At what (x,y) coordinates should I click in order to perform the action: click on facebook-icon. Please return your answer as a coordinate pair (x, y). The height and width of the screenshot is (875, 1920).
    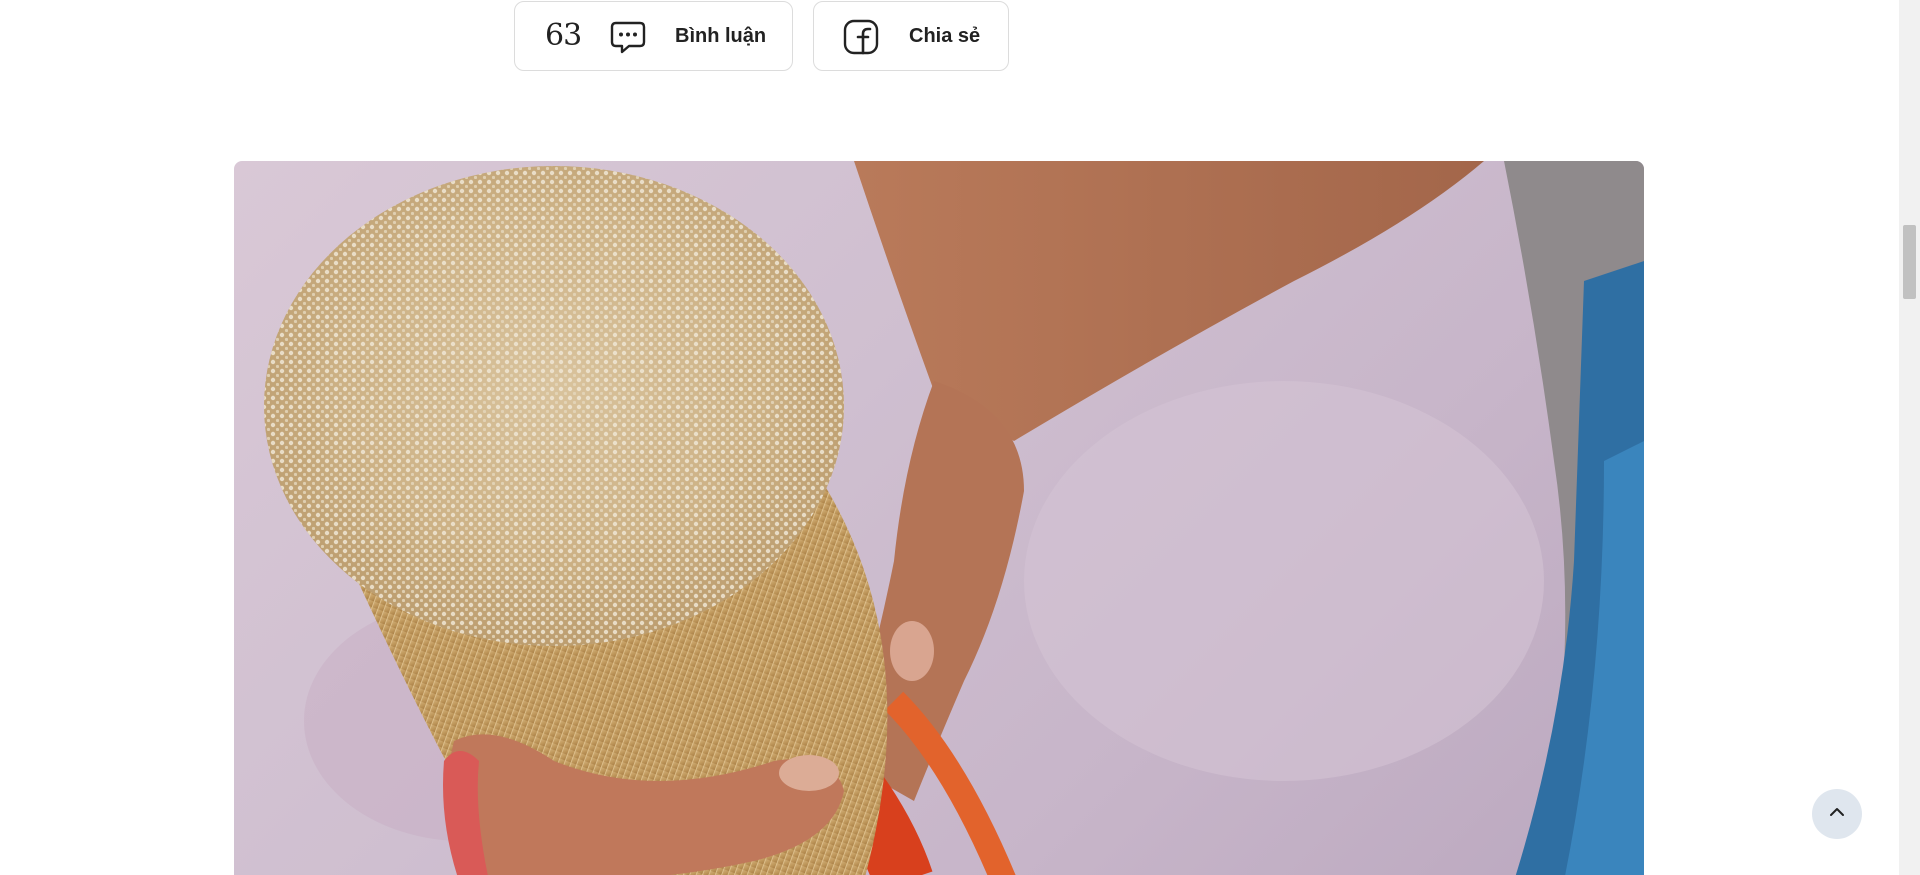
    Looking at the image, I should click on (861, 37).